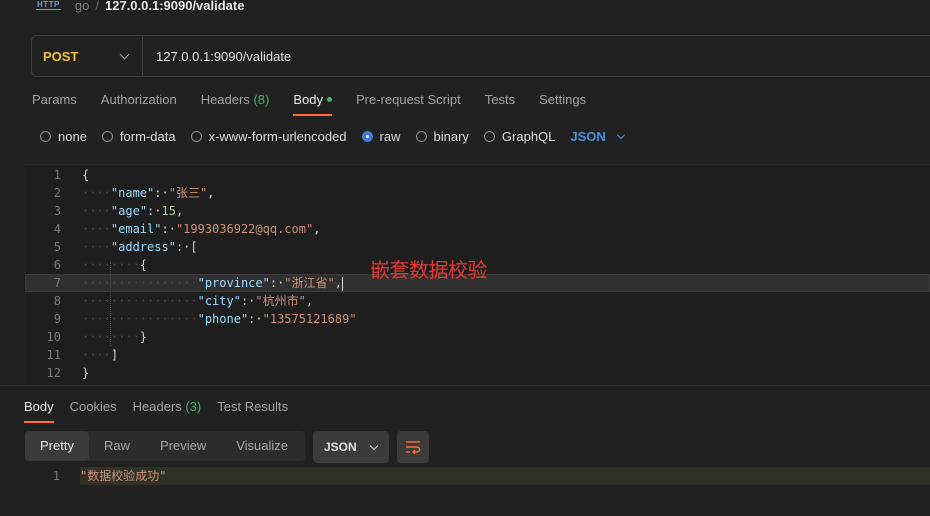 The image size is (930, 516). I want to click on body-type-urlencoded: x-www-form-urlencoded, so click(268, 136).